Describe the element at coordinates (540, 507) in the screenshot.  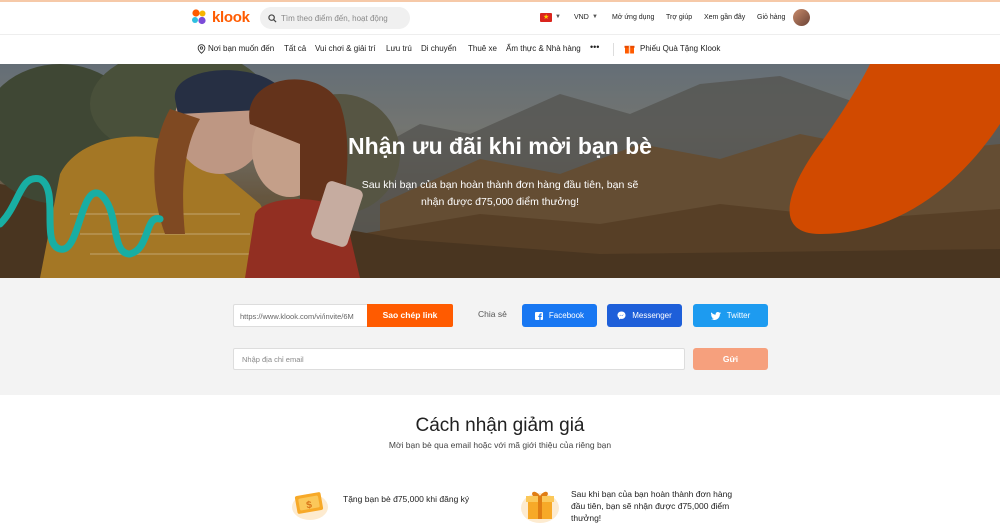
I see `gift-box-icon` at that location.